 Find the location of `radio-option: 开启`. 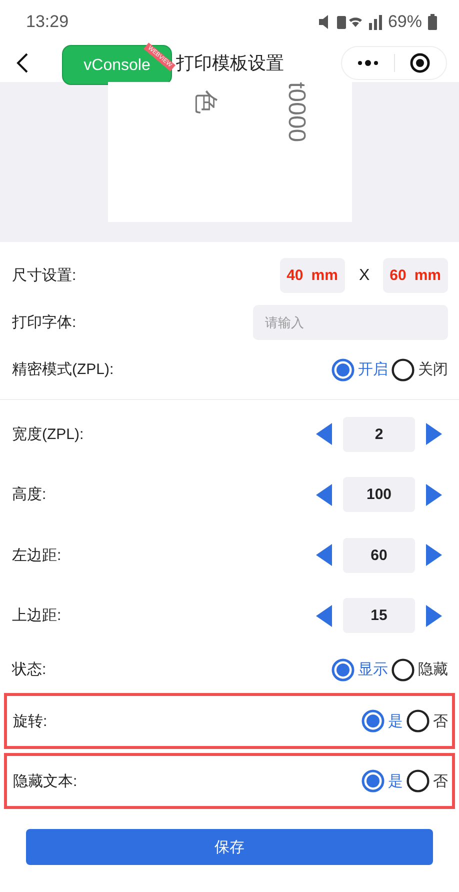

radio-option: 开启 is located at coordinates (359, 370).